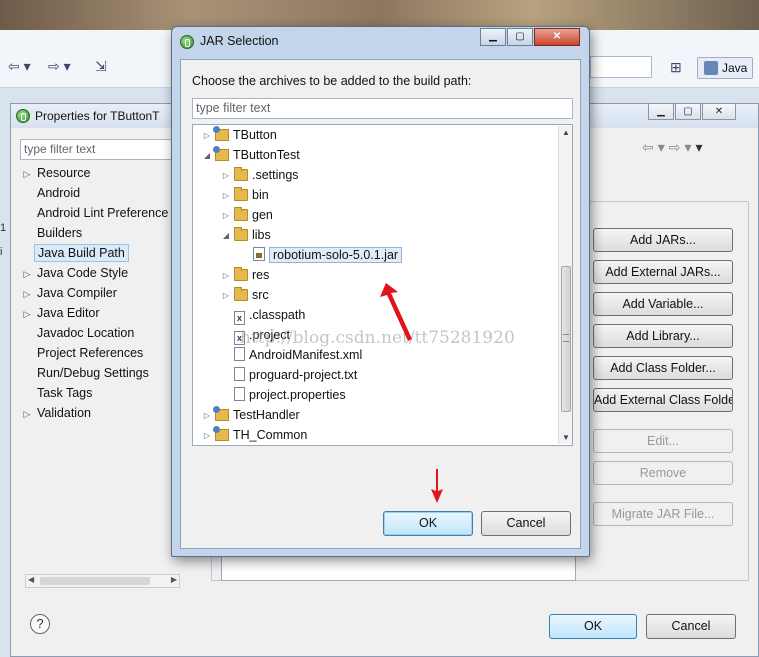 The image size is (759, 657). What do you see at coordinates (97, 149) in the screenshot?
I see `properties-filter-input: type filter text` at bounding box center [97, 149].